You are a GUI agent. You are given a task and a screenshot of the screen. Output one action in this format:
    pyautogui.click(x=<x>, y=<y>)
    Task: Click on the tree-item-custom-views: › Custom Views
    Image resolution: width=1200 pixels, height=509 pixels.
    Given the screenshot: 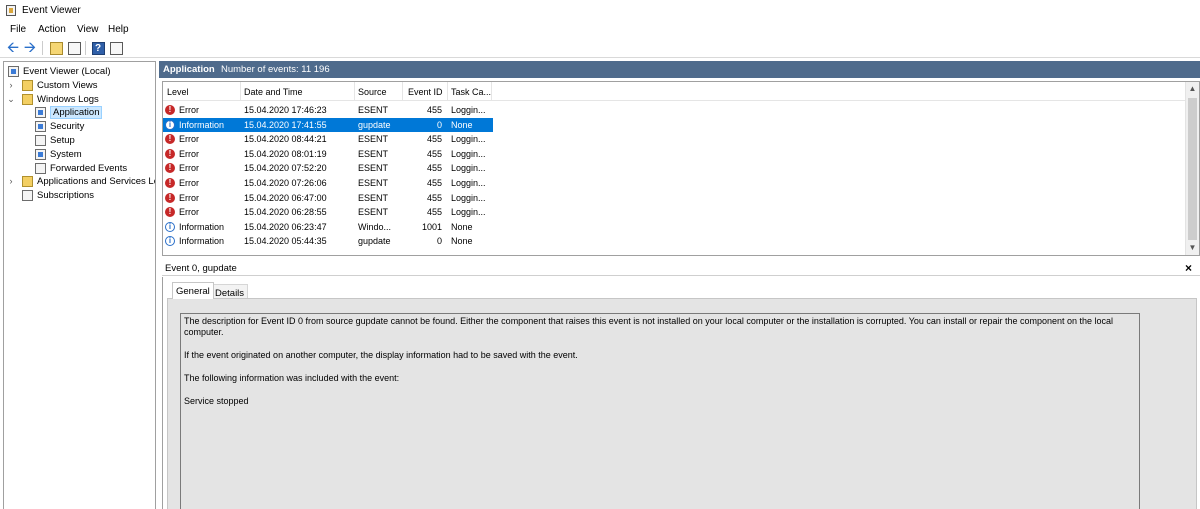 What is the action you would take?
    pyautogui.click(x=51, y=85)
    